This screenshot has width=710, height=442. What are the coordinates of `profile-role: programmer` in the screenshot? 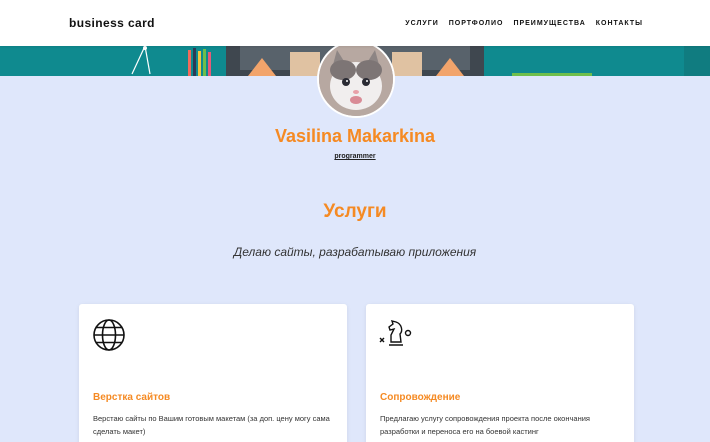 It's located at (355, 156).